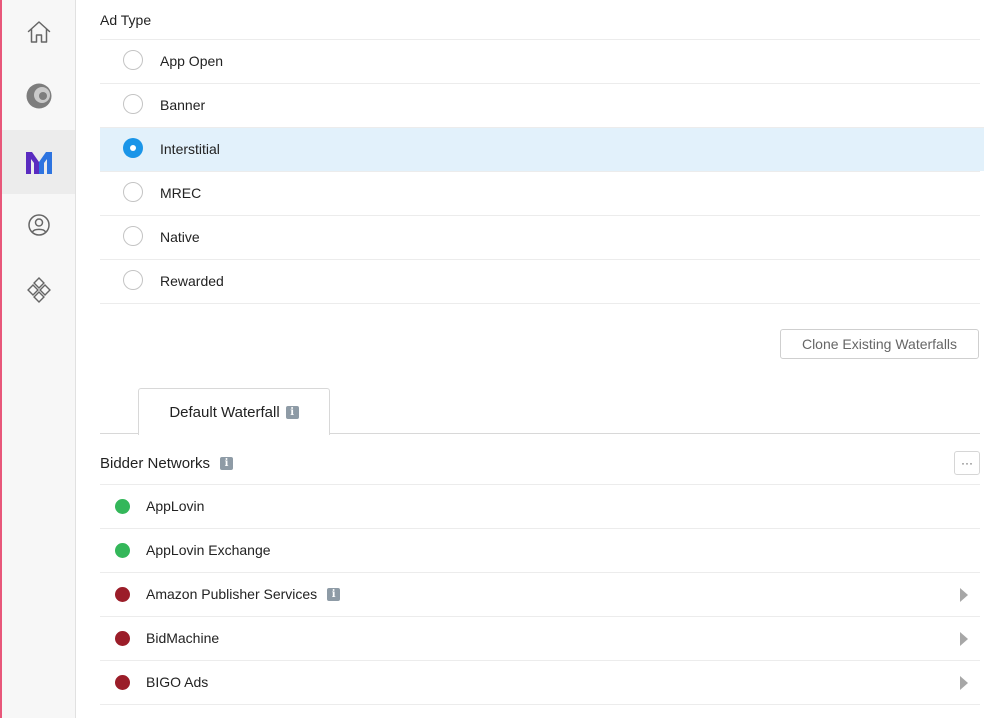 The width and height of the screenshot is (1002, 718). Describe the element at coordinates (181, 193) in the screenshot. I see `ad-type-option-label: MREC` at that location.